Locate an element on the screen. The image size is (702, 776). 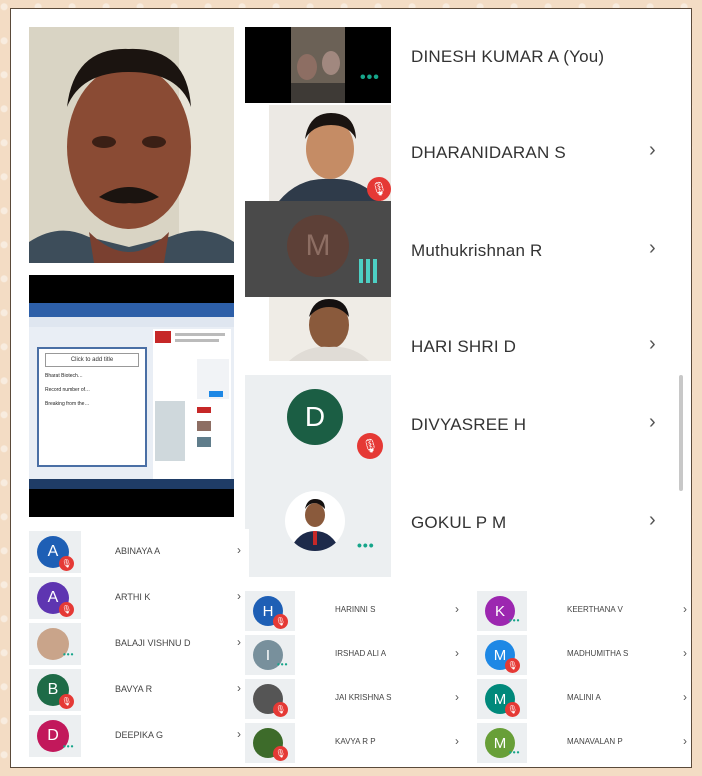
participant-name: HARINNI S is located at coordinates (355, 609).